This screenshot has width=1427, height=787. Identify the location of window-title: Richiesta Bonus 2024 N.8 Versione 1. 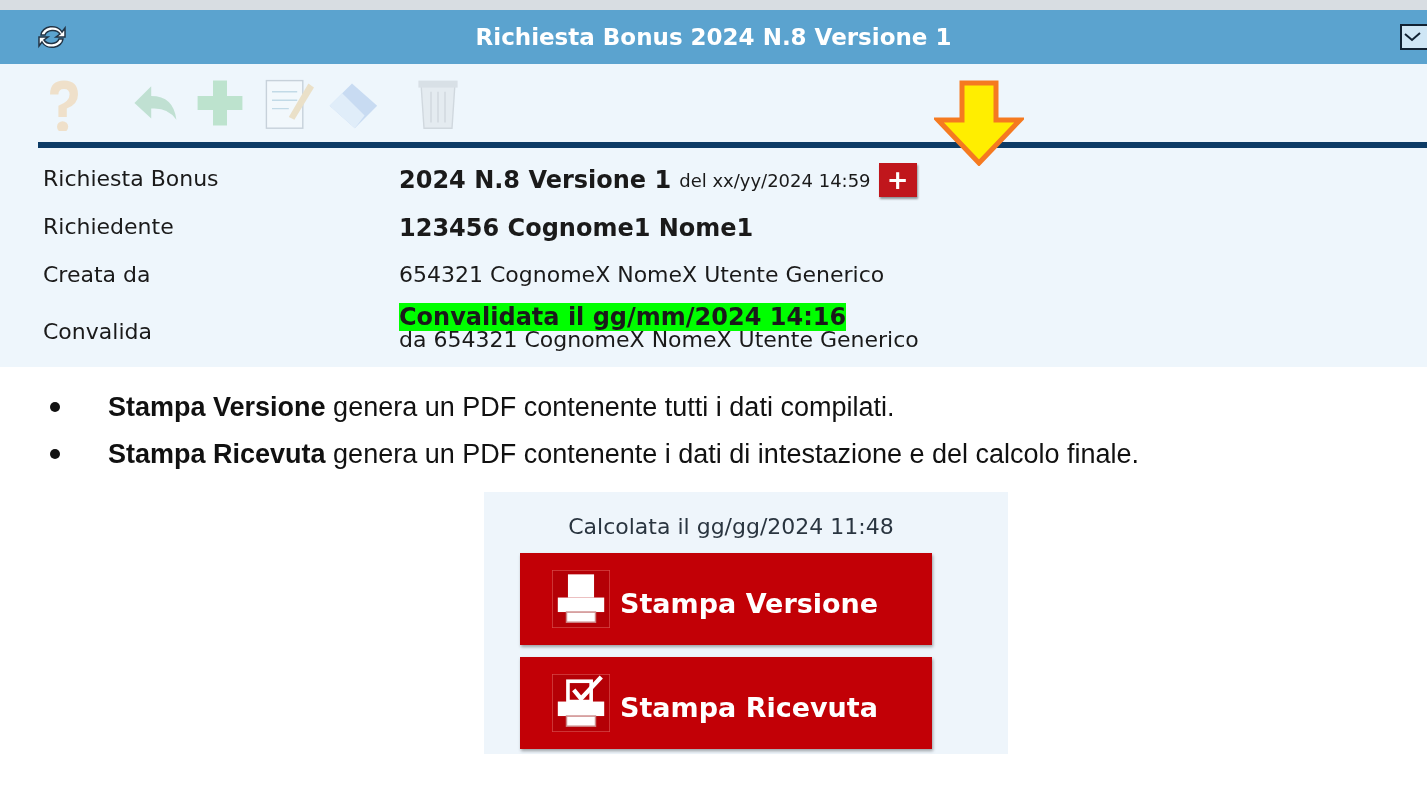
(713, 37).